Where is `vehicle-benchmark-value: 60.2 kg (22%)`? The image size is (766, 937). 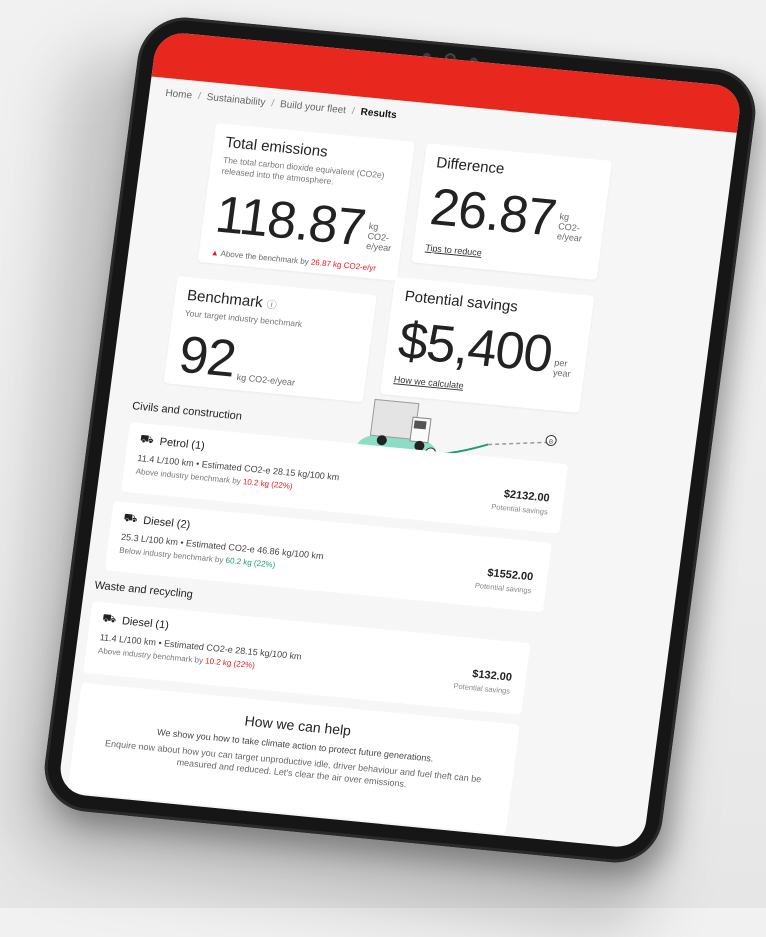
vehicle-benchmark-value: 60.2 kg (22%) is located at coordinates (250, 562).